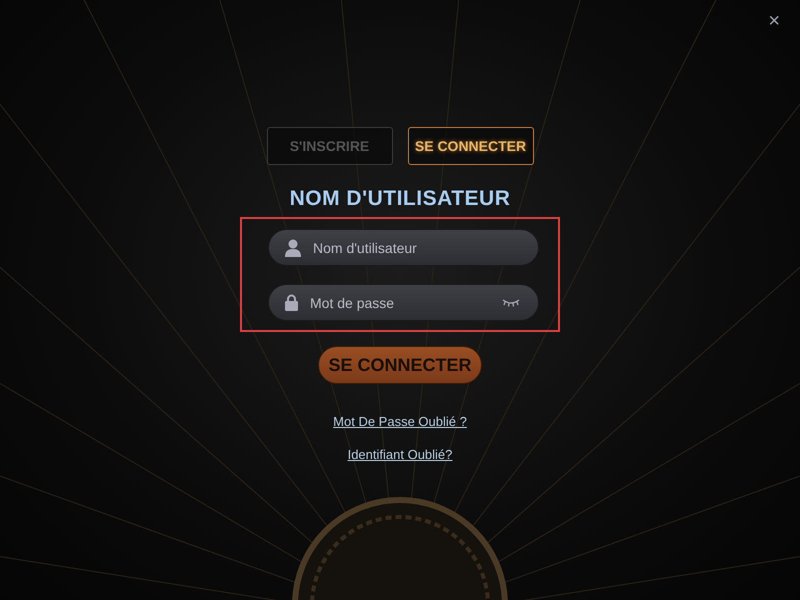 Image resolution: width=800 pixels, height=600 pixels. What do you see at coordinates (400, 199) in the screenshot?
I see `form-heading: NOM D'UTILISATEUR` at bounding box center [400, 199].